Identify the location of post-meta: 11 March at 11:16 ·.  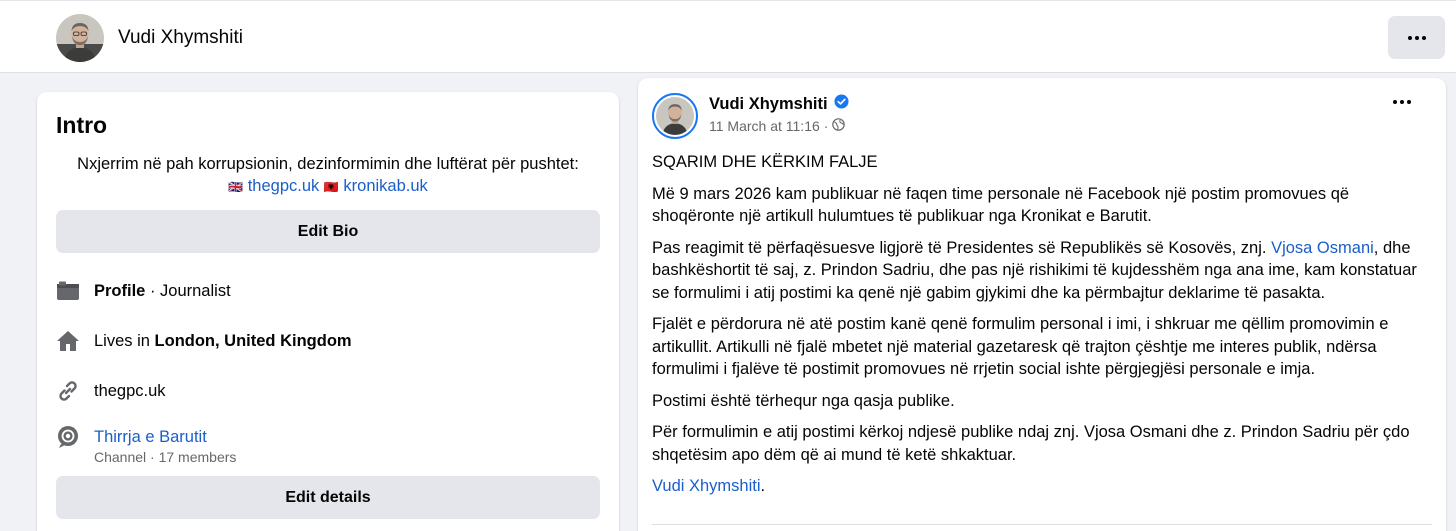
(777, 126).